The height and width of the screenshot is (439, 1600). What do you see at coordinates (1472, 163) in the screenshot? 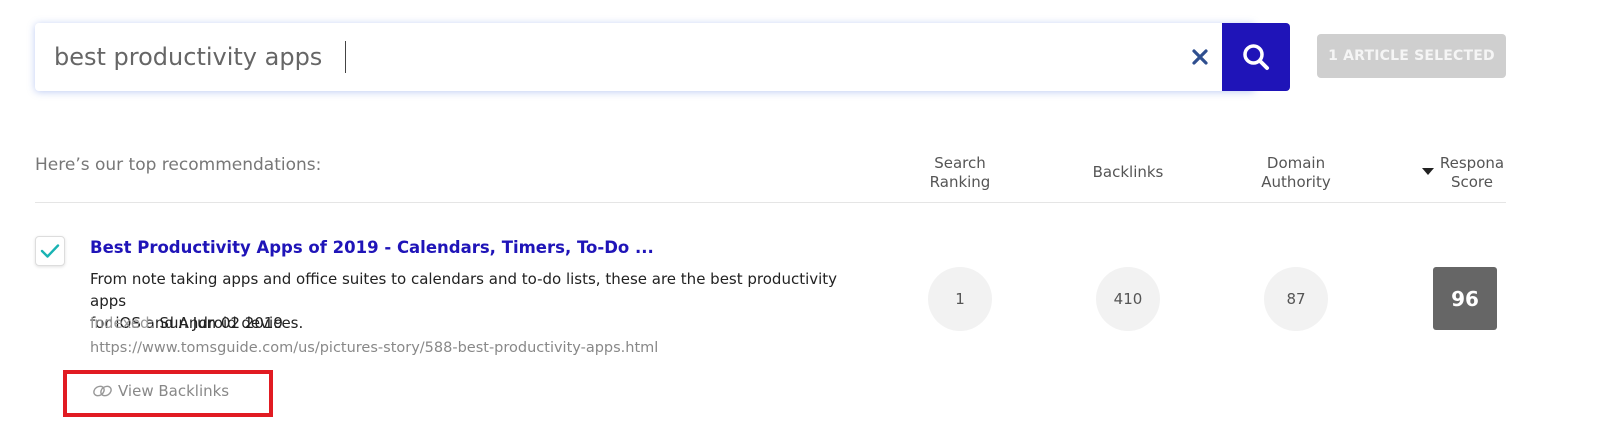
I see `column-header-label: Respona` at bounding box center [1472, 163].